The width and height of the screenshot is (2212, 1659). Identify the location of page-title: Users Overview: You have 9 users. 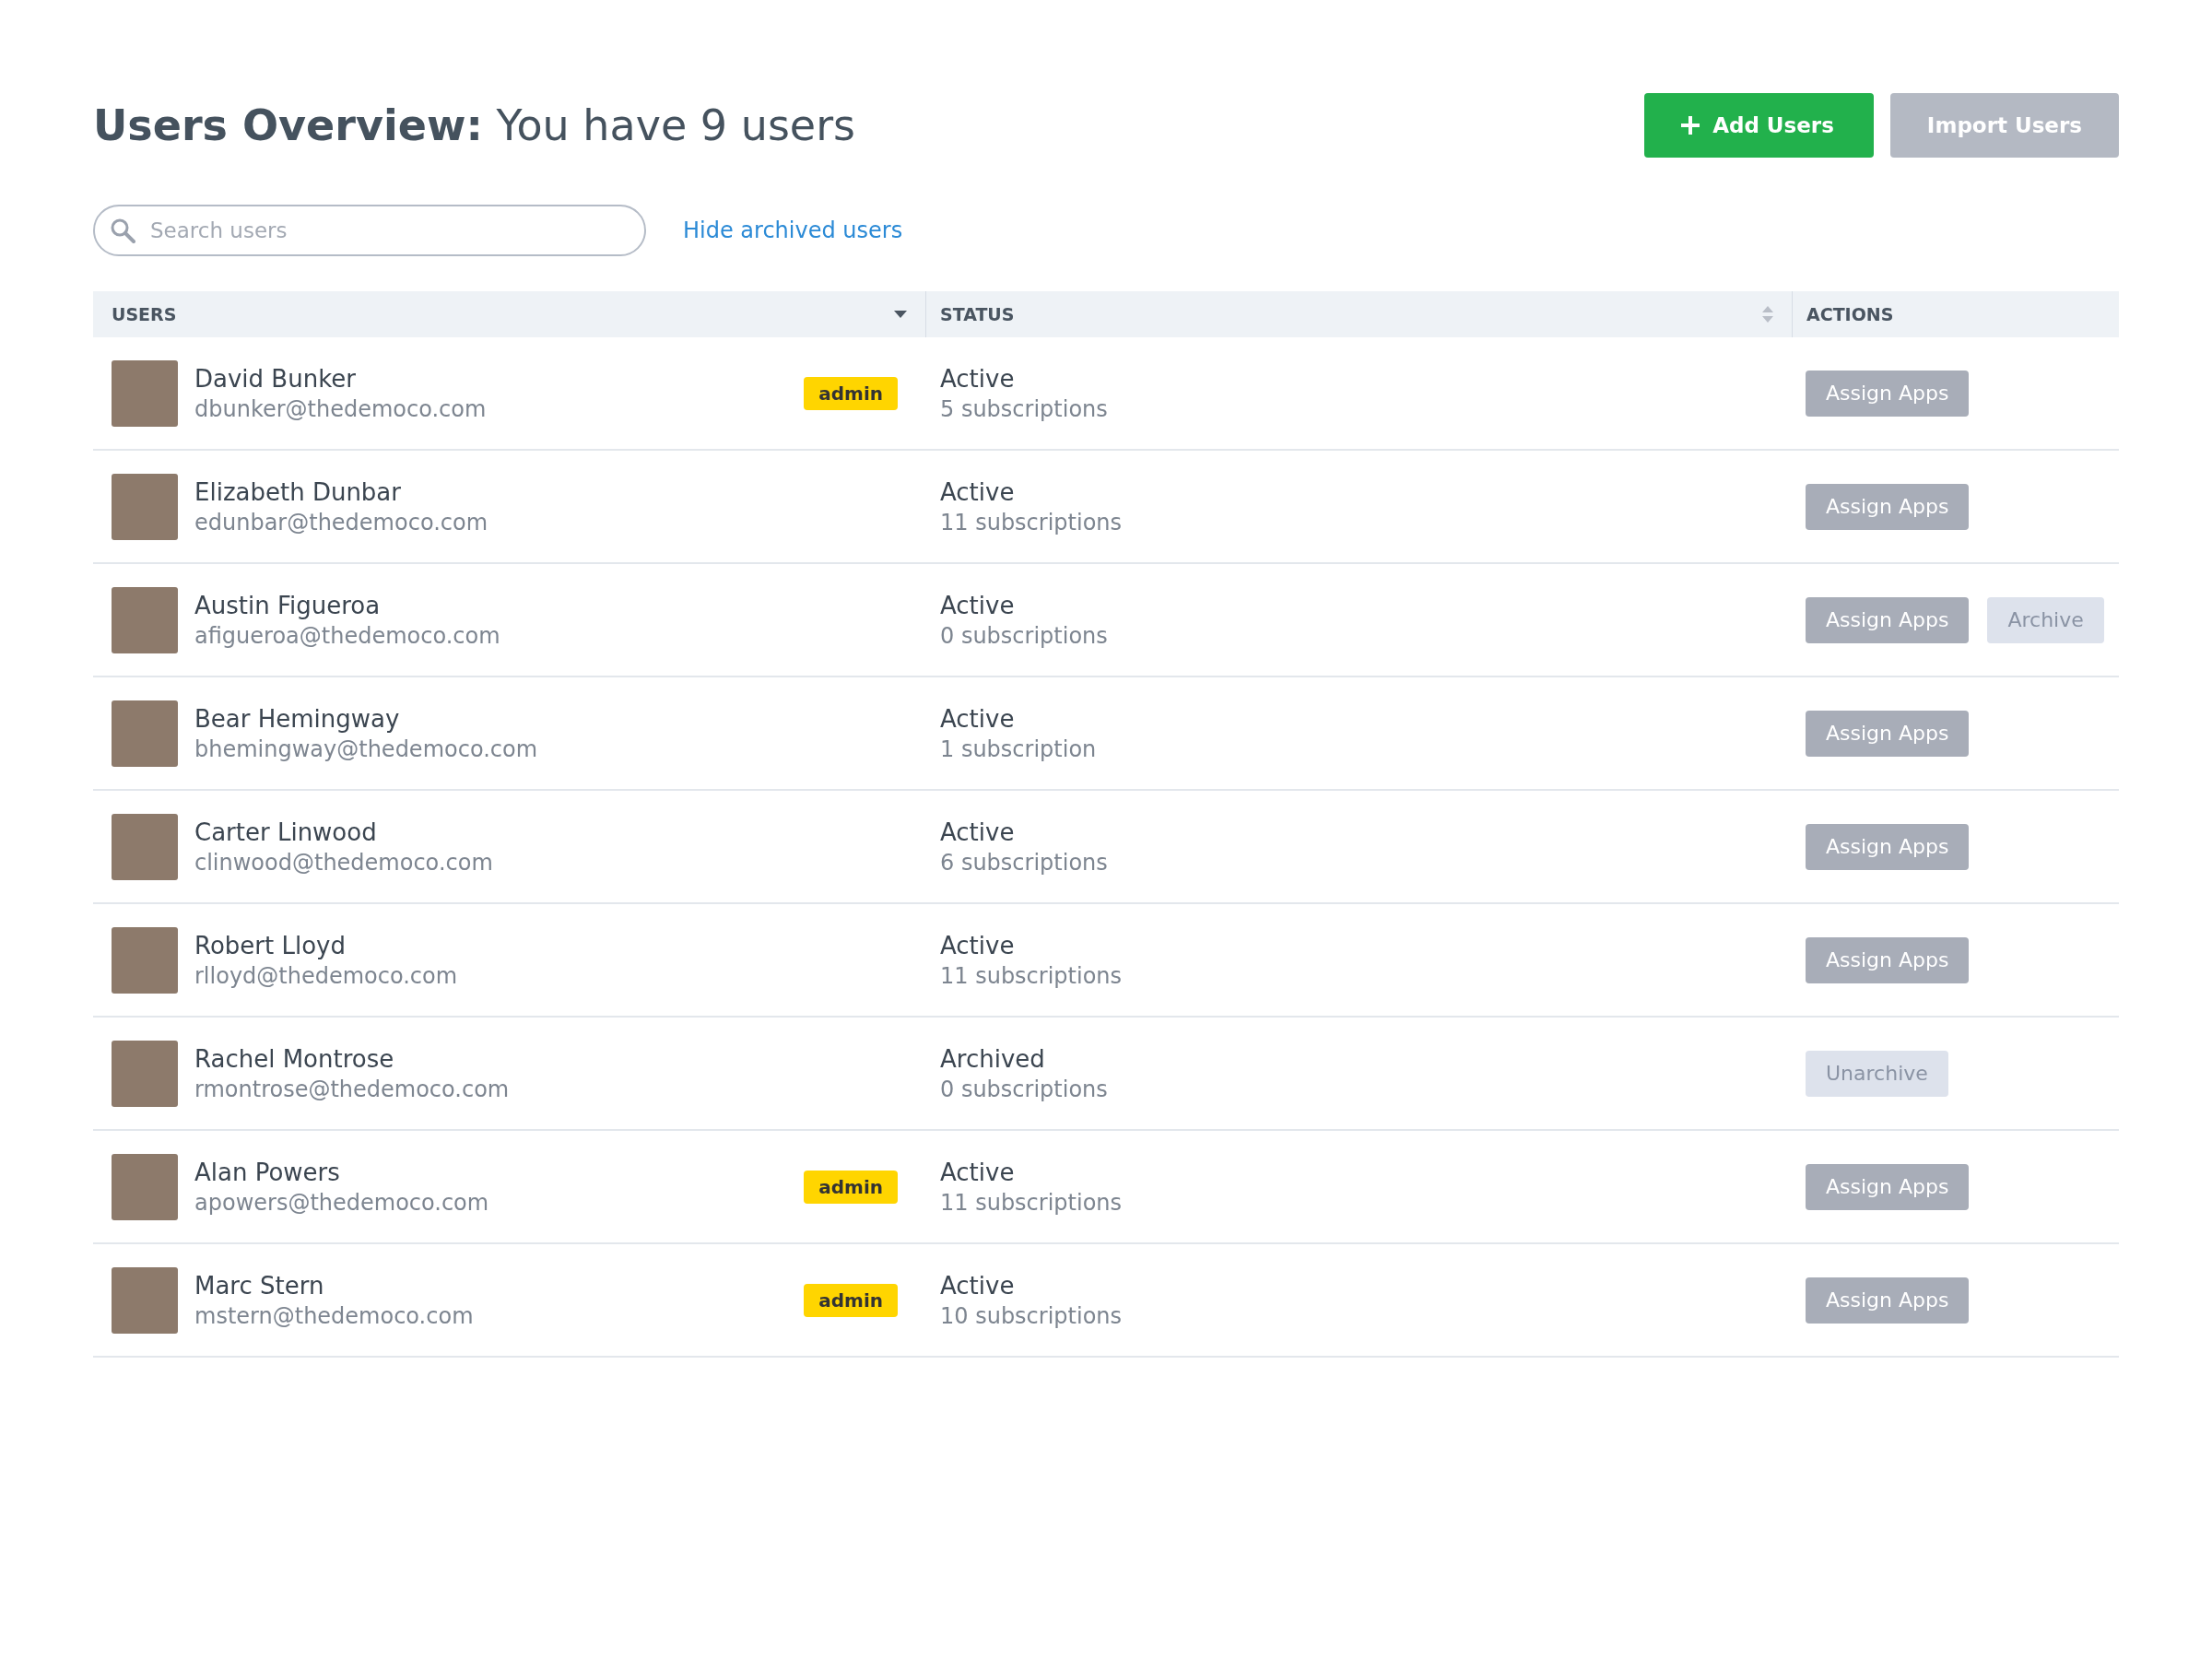
(474, 125).